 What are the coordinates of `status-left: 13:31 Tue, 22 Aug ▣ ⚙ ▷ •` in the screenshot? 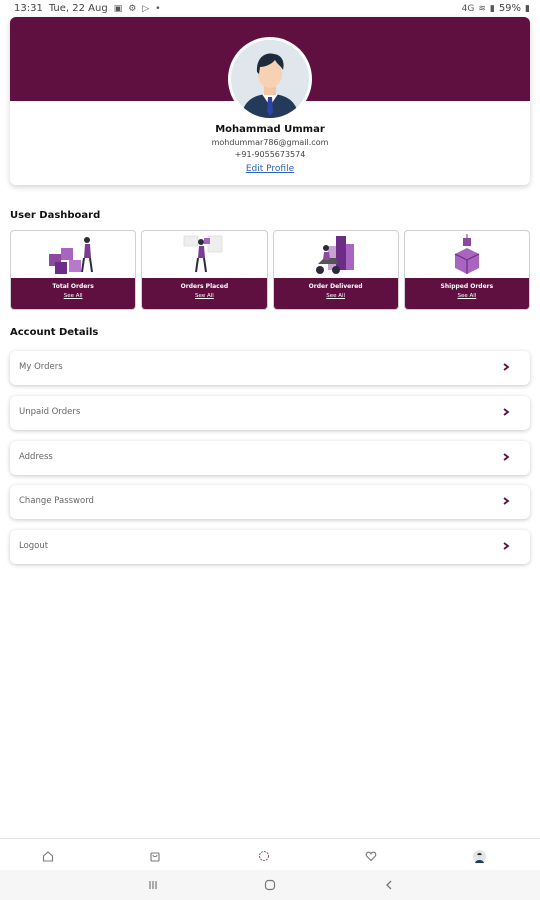 It's located at (87, 8).